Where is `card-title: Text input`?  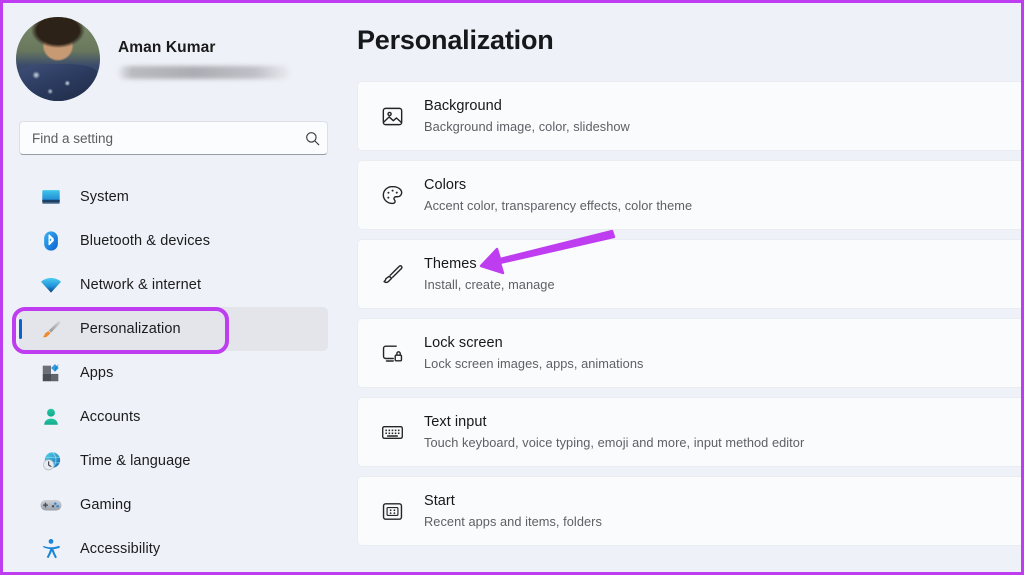 card-title: Text input is located at coordinates (455, 421).